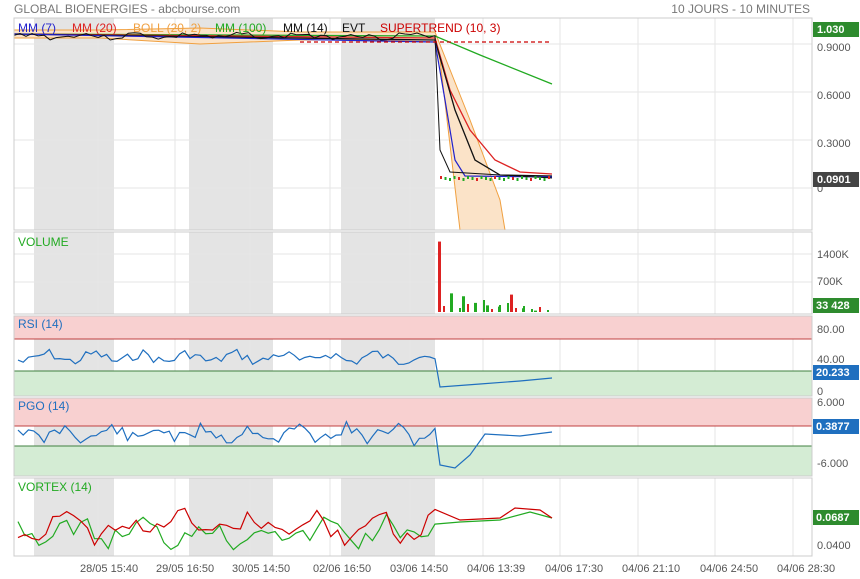  I want to click on pgo-low-zone, so click(413, 461).